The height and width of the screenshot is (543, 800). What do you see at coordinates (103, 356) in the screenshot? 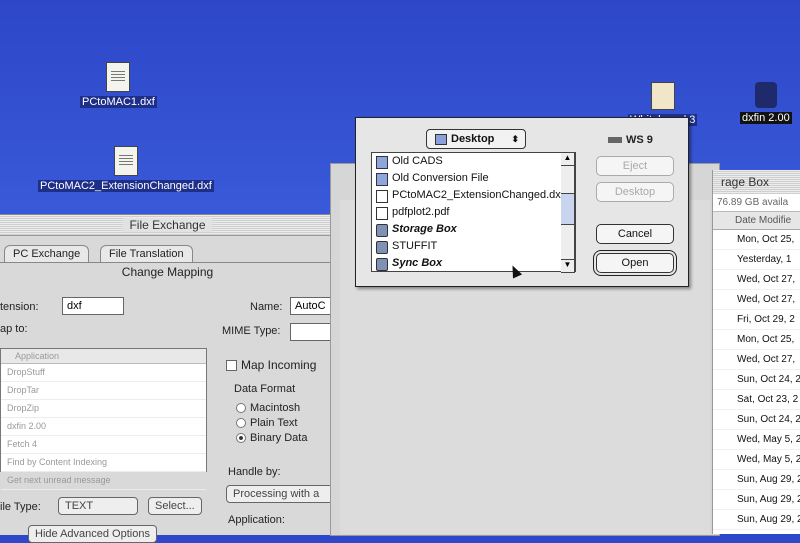
I see `list-header: Application` at bounding box center [103, 356].